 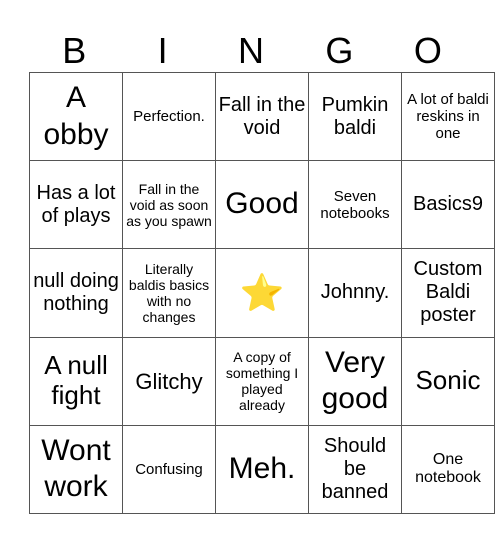 I want to click on free-space-star-icon: ⭐, so click(x=262, y=293).